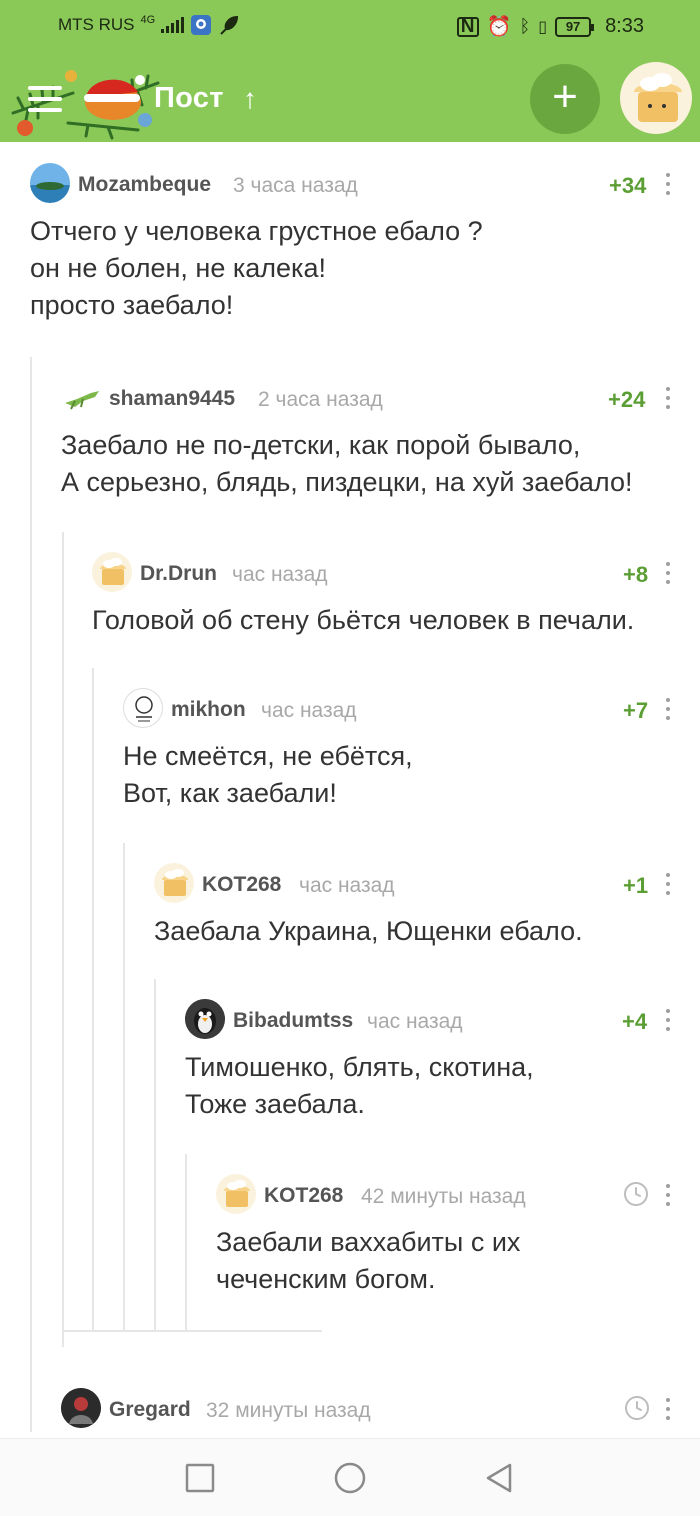 Image resolution: width=700 pixels, height=1516 pixels. I want to click on comment-header: KOT268 42 минуты назад, so click(453, 1194).